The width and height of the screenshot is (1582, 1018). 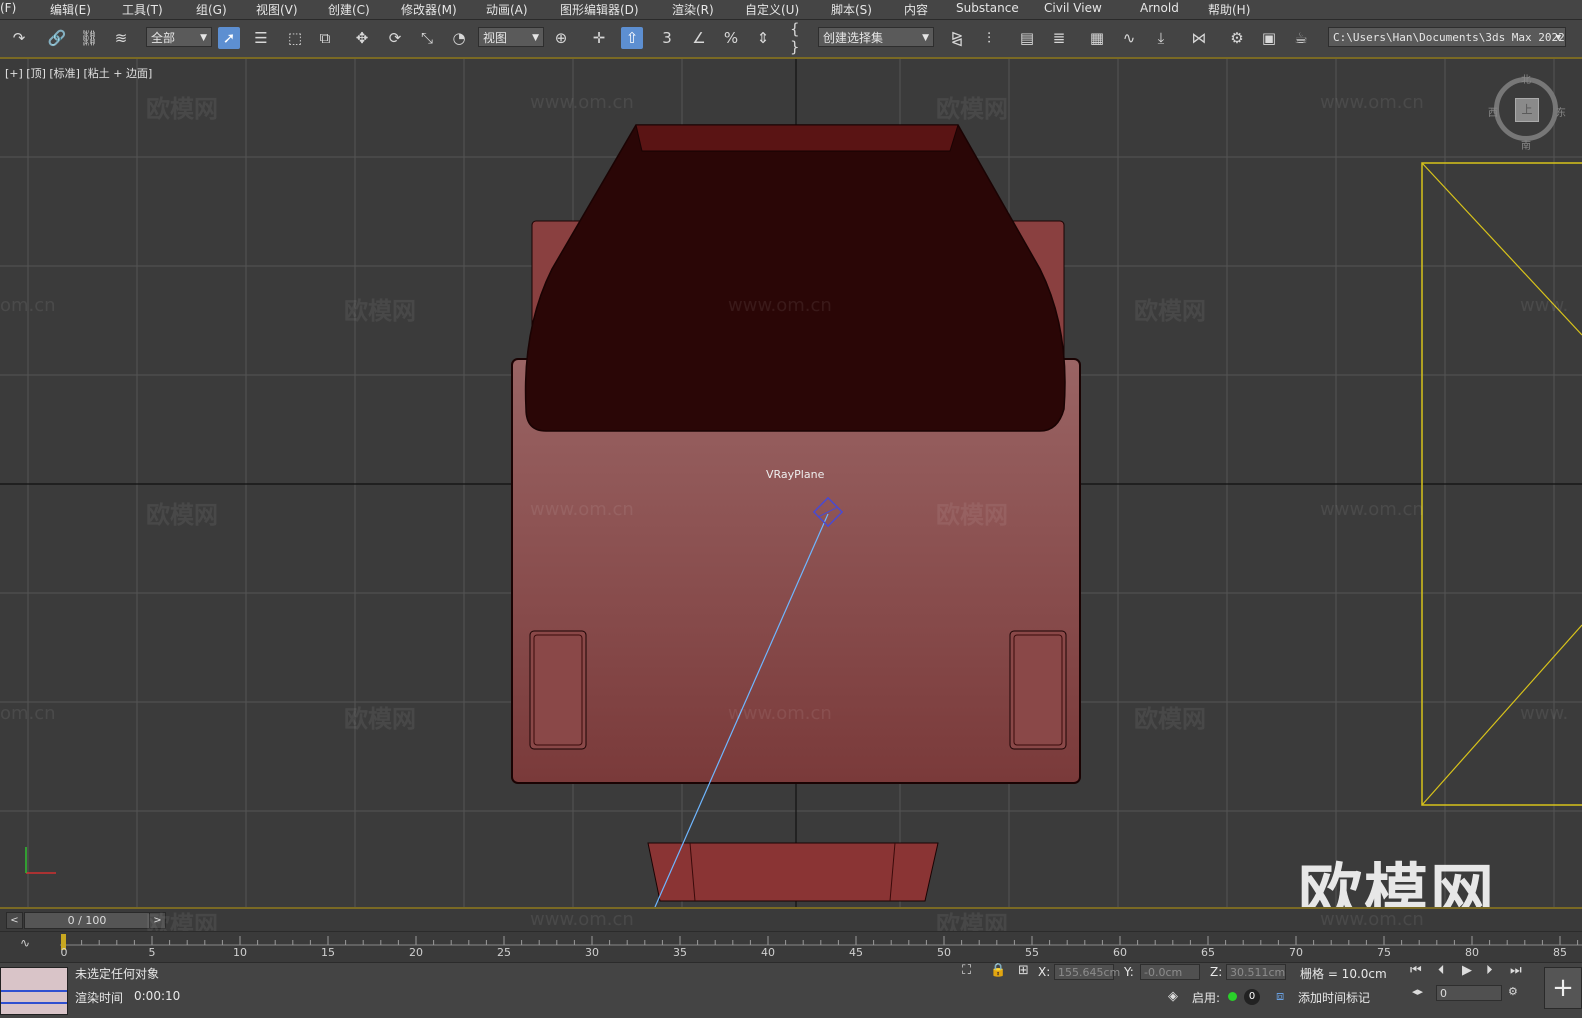 What do you see at coordinates (791, 924) in the screenshot?
I see `time-slider: < 0 / 100 > 欧模网 www.om.cn 欧模网 www.om.cn` at bounding box center [791, 924].